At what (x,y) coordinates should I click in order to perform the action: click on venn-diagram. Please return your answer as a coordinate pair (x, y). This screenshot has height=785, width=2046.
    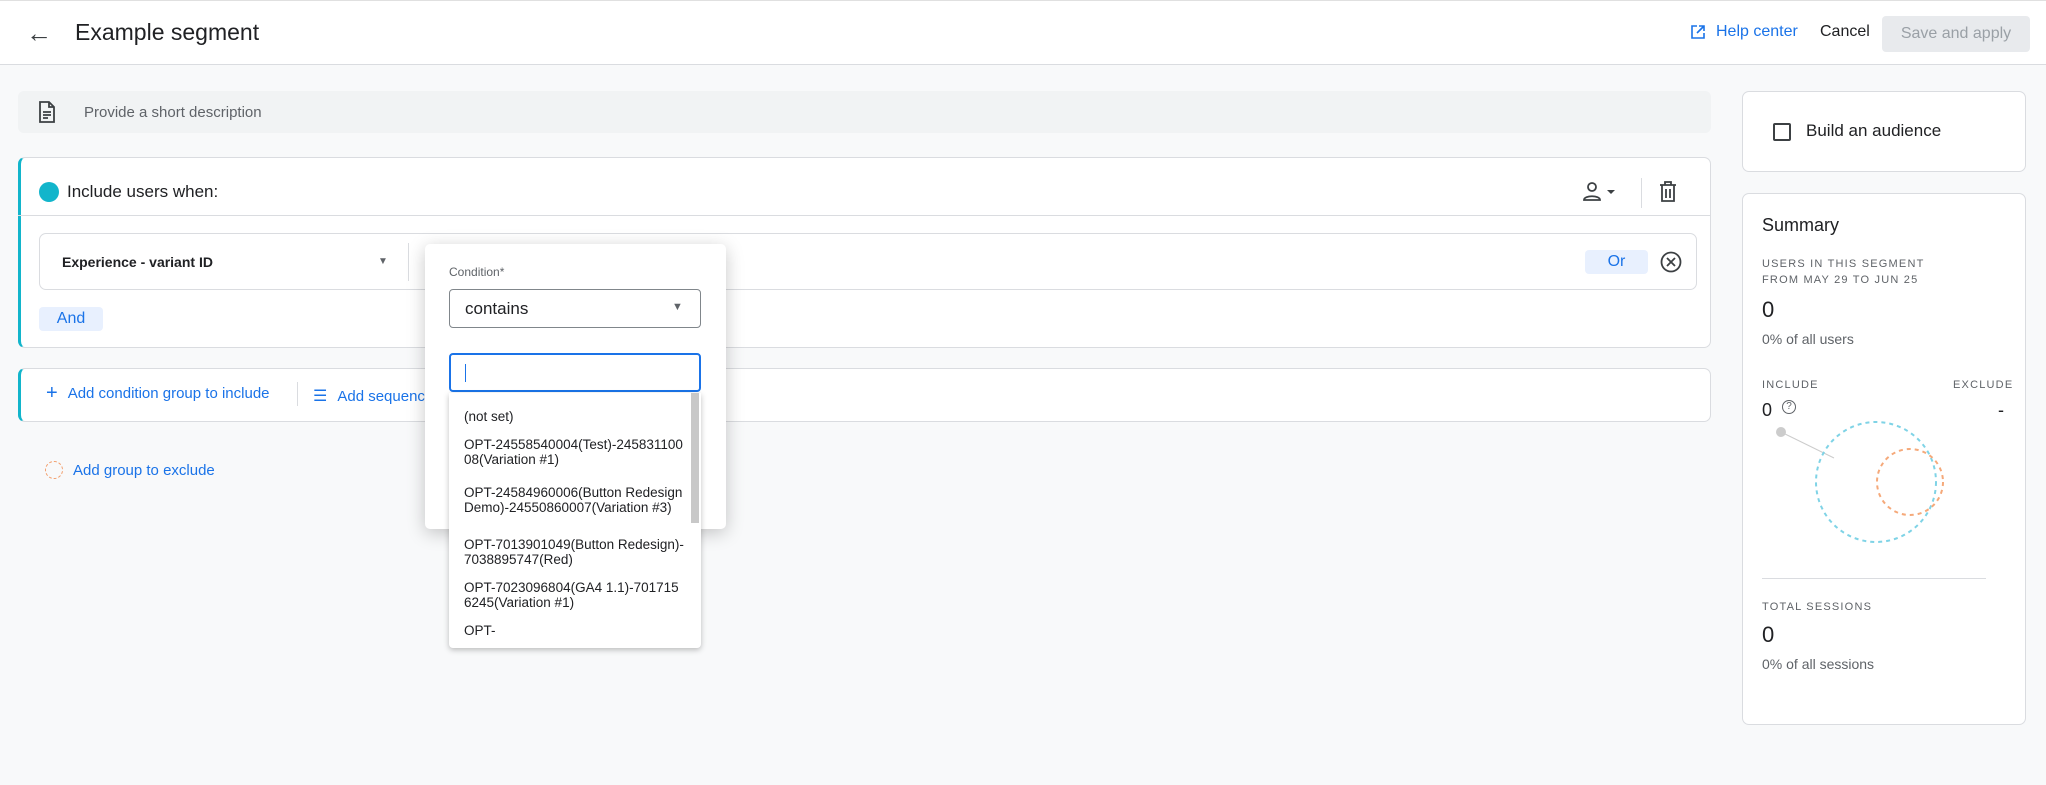
    Looking at the image, I should click on (1860, 482).